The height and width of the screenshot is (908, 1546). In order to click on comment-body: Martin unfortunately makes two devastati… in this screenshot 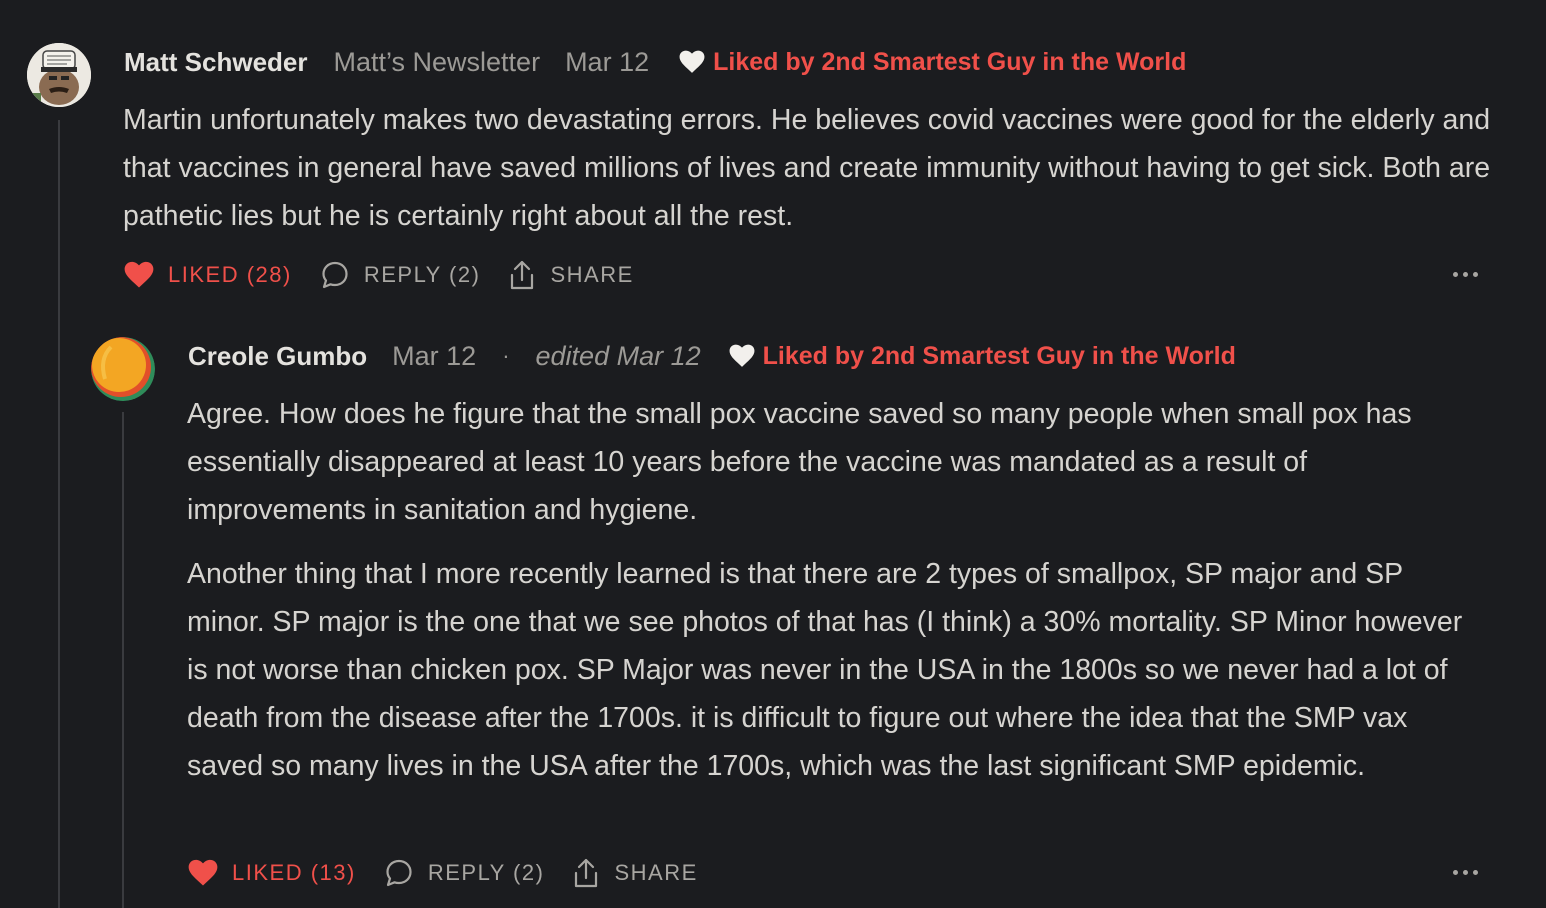, I will do `click(813, 168)`.